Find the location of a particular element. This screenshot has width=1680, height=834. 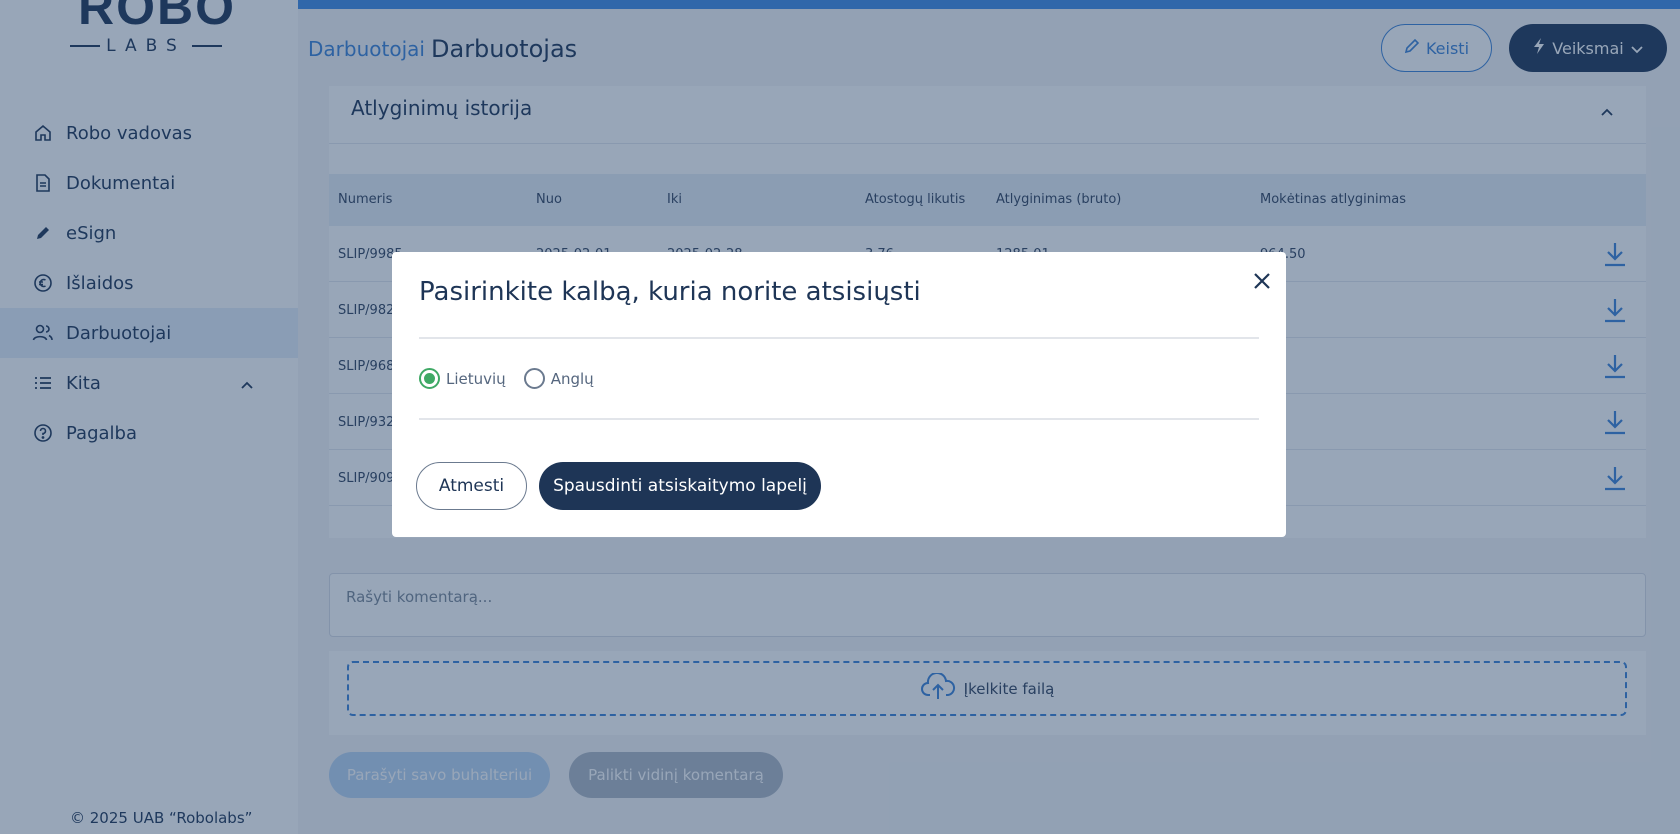

radio-english is located at coordinates (534, 378).